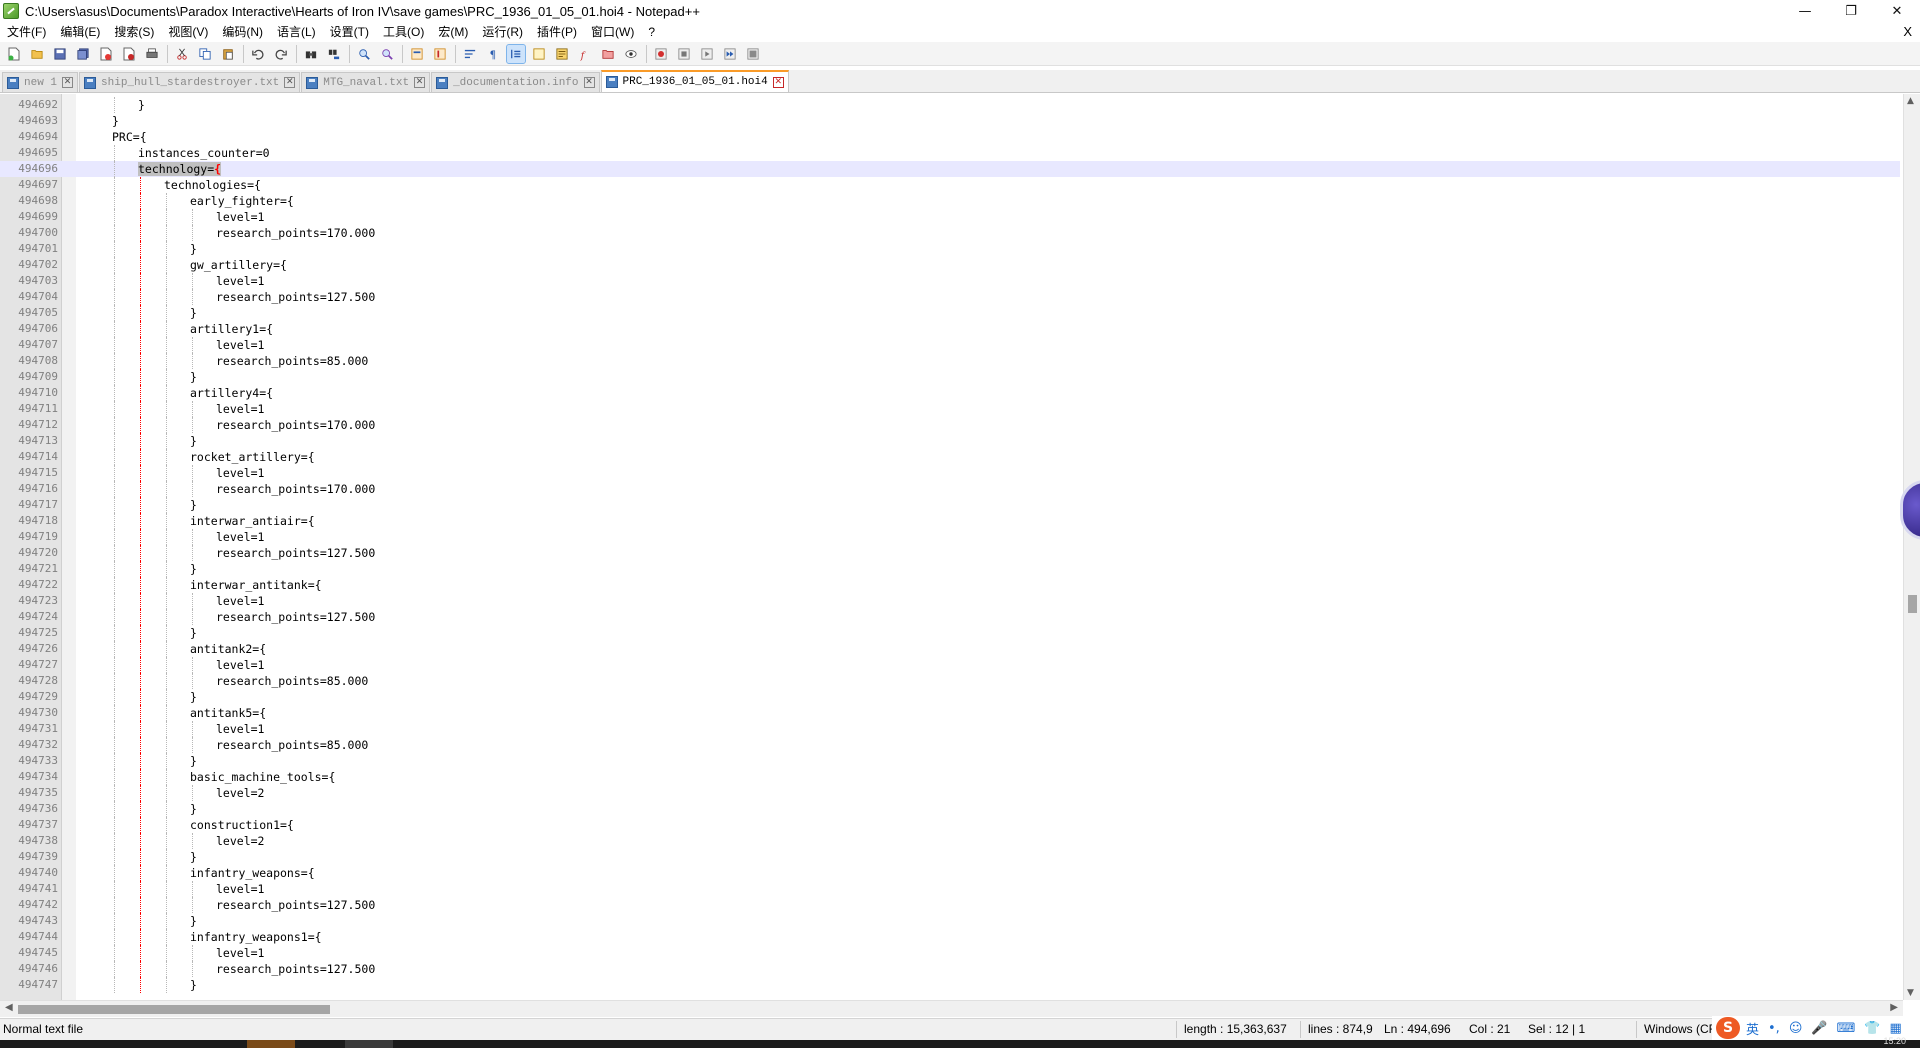  Describe the element at coordinates (182, 54) in the screenshot. I see `cut-icon` at that location.